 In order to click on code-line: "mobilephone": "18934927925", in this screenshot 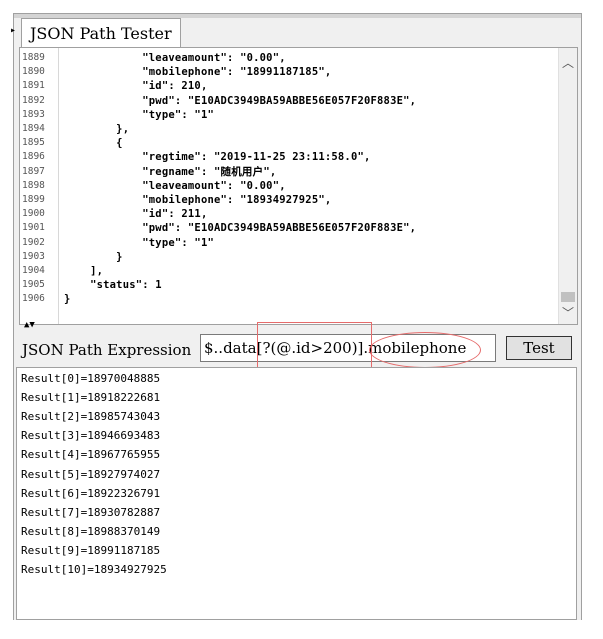, I will do `click(198, 200)`.